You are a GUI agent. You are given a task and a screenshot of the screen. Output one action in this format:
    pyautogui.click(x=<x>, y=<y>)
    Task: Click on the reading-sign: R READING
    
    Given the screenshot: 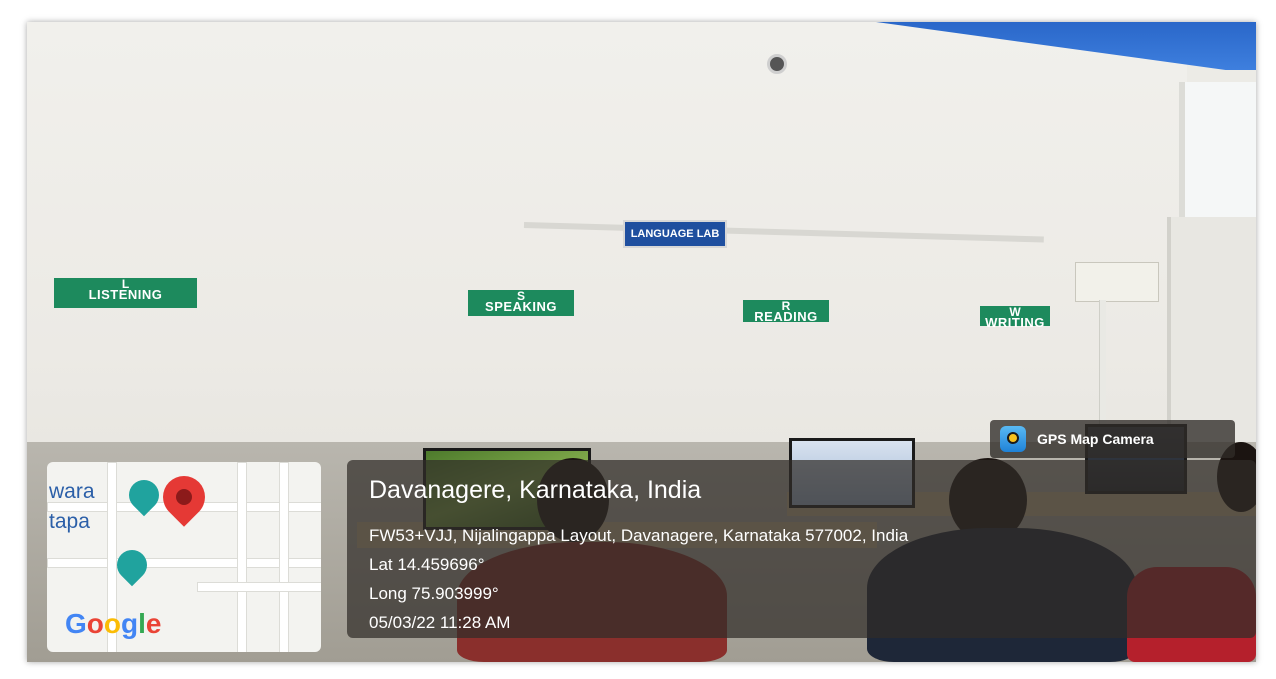 What is the action you would take?
    pyautogui.click(x=786, y=312)
    